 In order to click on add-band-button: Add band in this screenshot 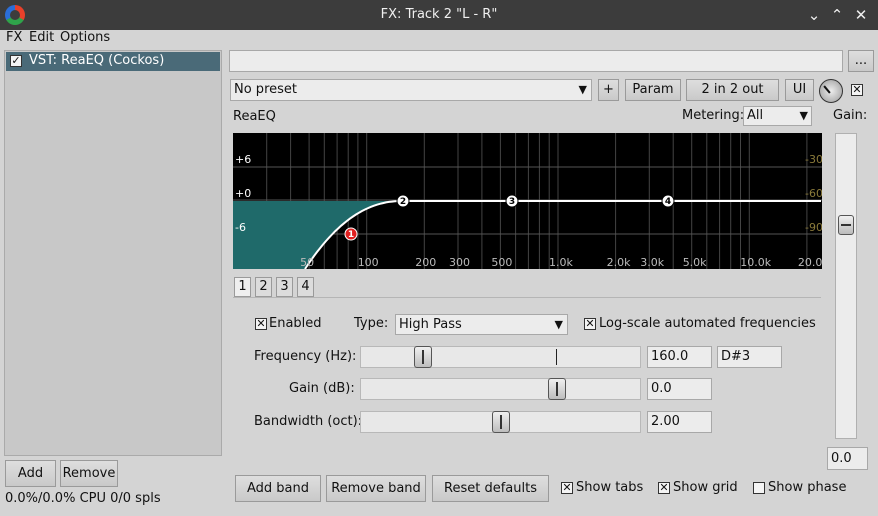, I will do `click(278, 488)`.